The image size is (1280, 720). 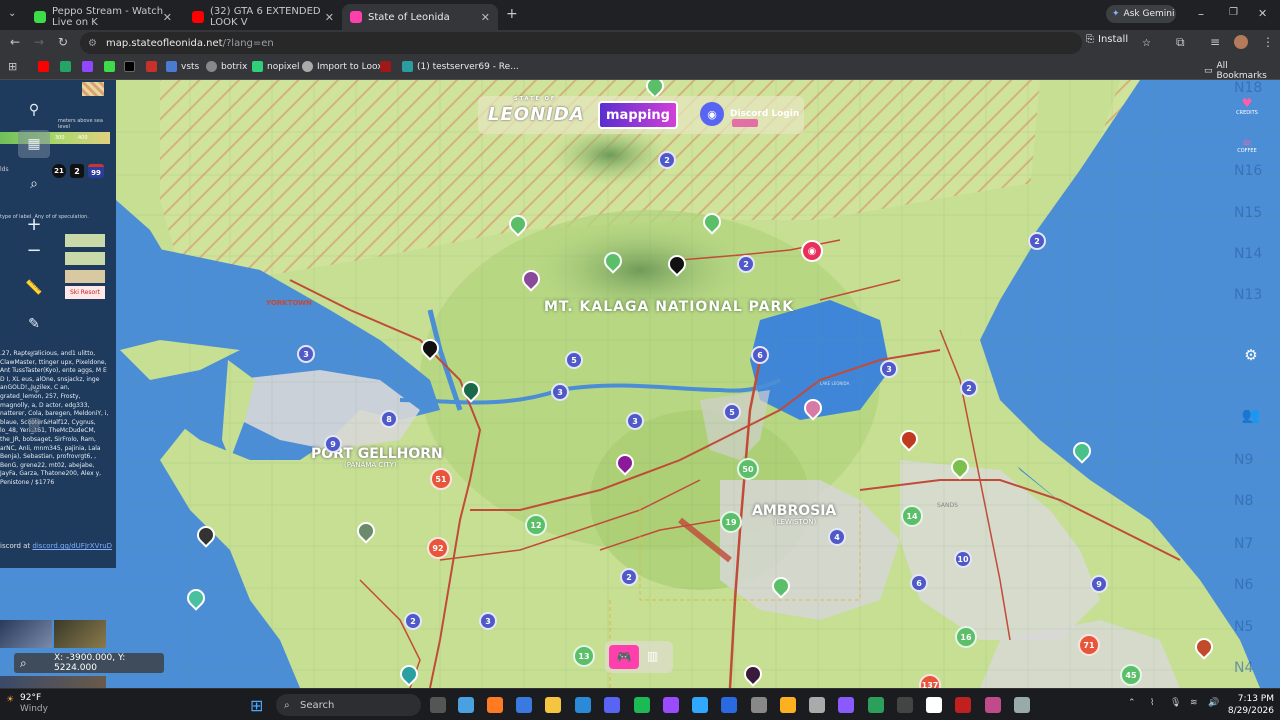 What do you see at coordinates (72, 546) in the screenshot?
I see `discord-invite-link: discord.gg/dUFJrXVruD` at bounding box center [72, 546].